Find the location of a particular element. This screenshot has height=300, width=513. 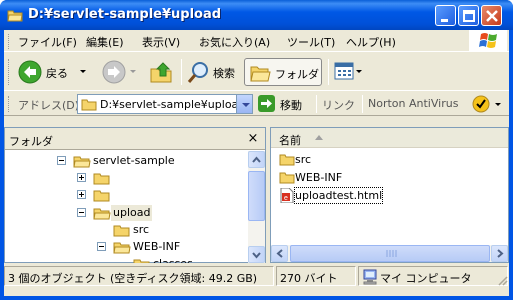

forward-button is located at coordinates (115, 72).